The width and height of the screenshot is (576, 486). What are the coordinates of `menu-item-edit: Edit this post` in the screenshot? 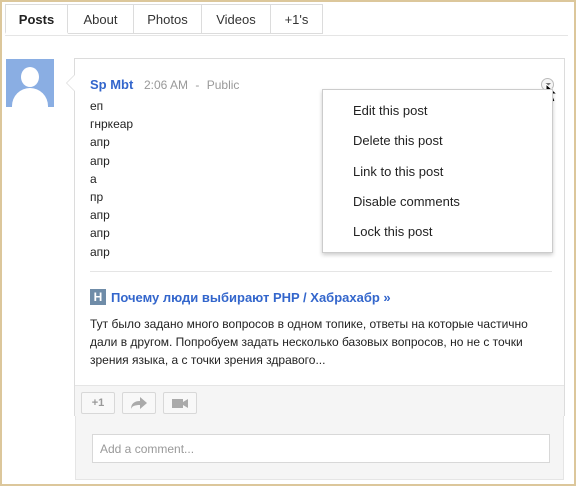 It's located at (390, 110).